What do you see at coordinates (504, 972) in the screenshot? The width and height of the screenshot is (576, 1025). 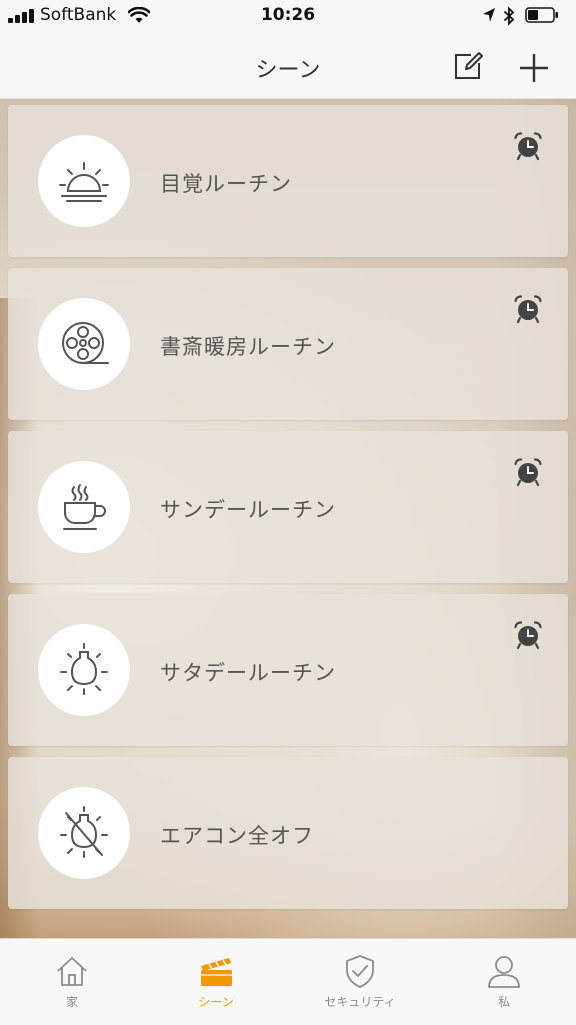 I see `person-icon` at bounding box center [504, 972].